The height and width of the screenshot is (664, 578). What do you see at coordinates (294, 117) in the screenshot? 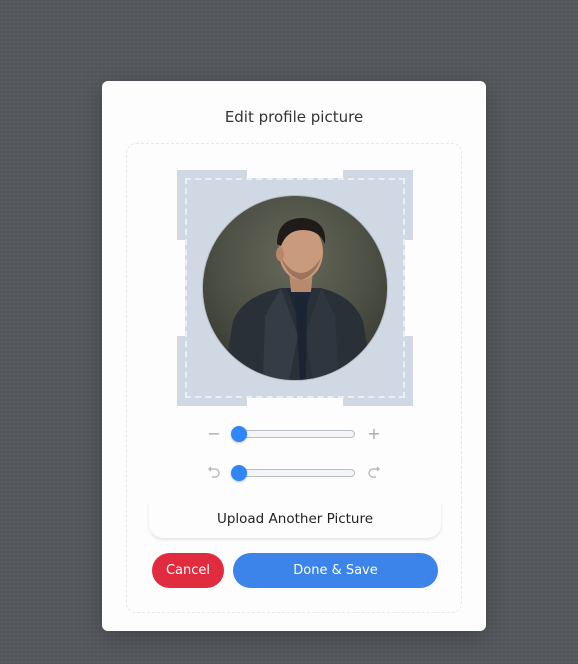
I see `dialog-title: Edit profile picture` at bounding box center [294, 117].